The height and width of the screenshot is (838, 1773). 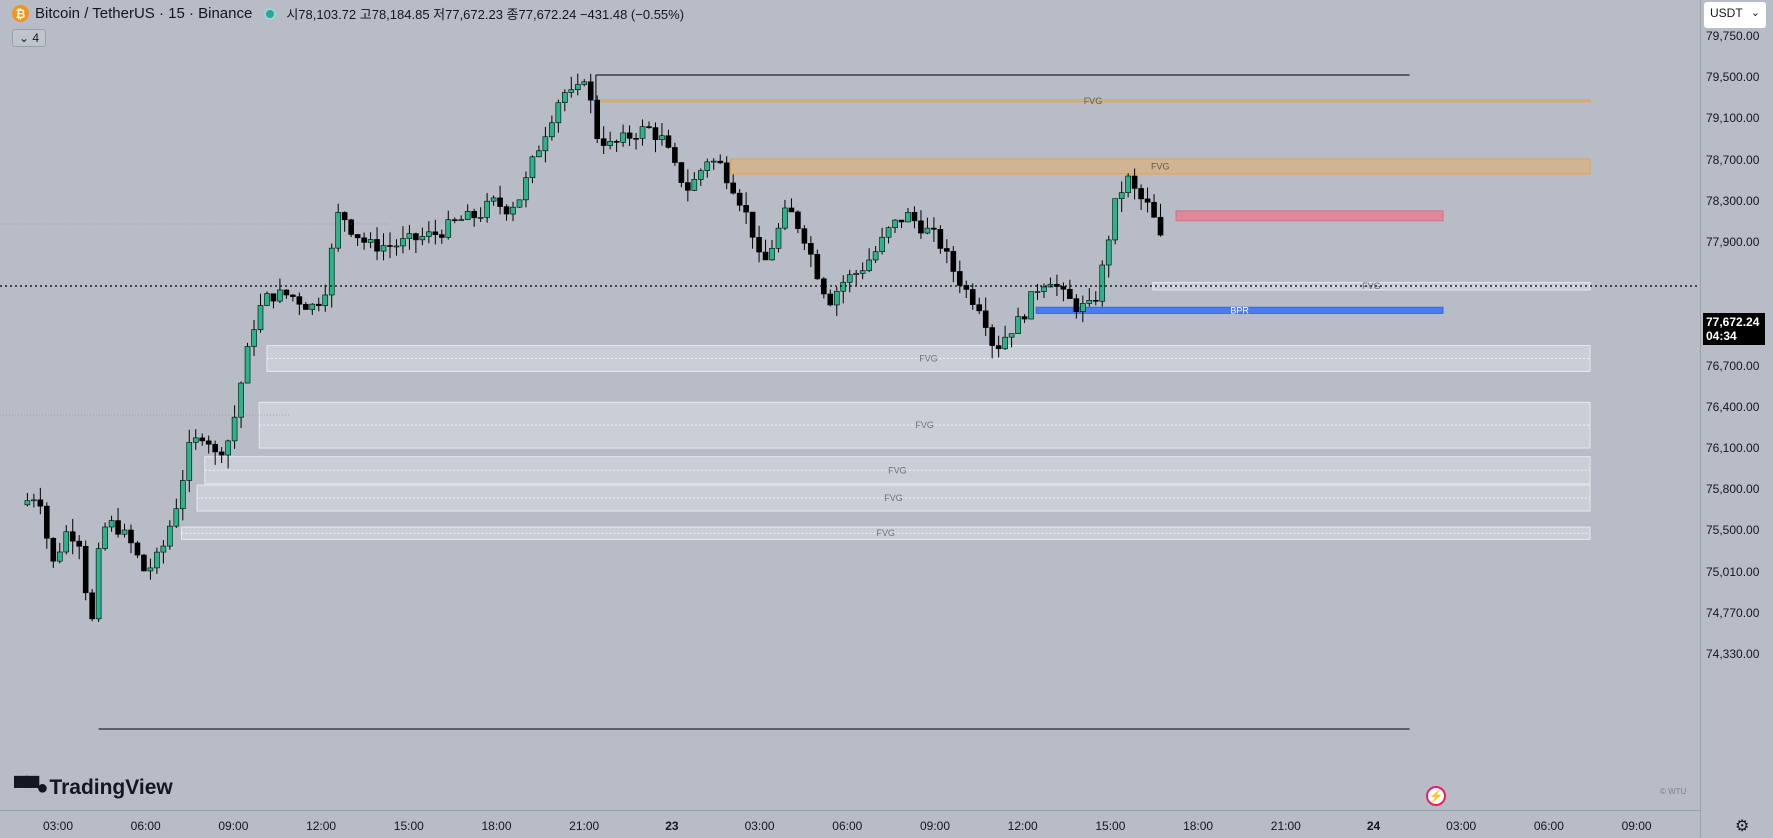 What do you see at coordinates (1735, 15) in the screenshot?
I see `currency-selector: USDT ⌄` at bounding box center [1735, 15].